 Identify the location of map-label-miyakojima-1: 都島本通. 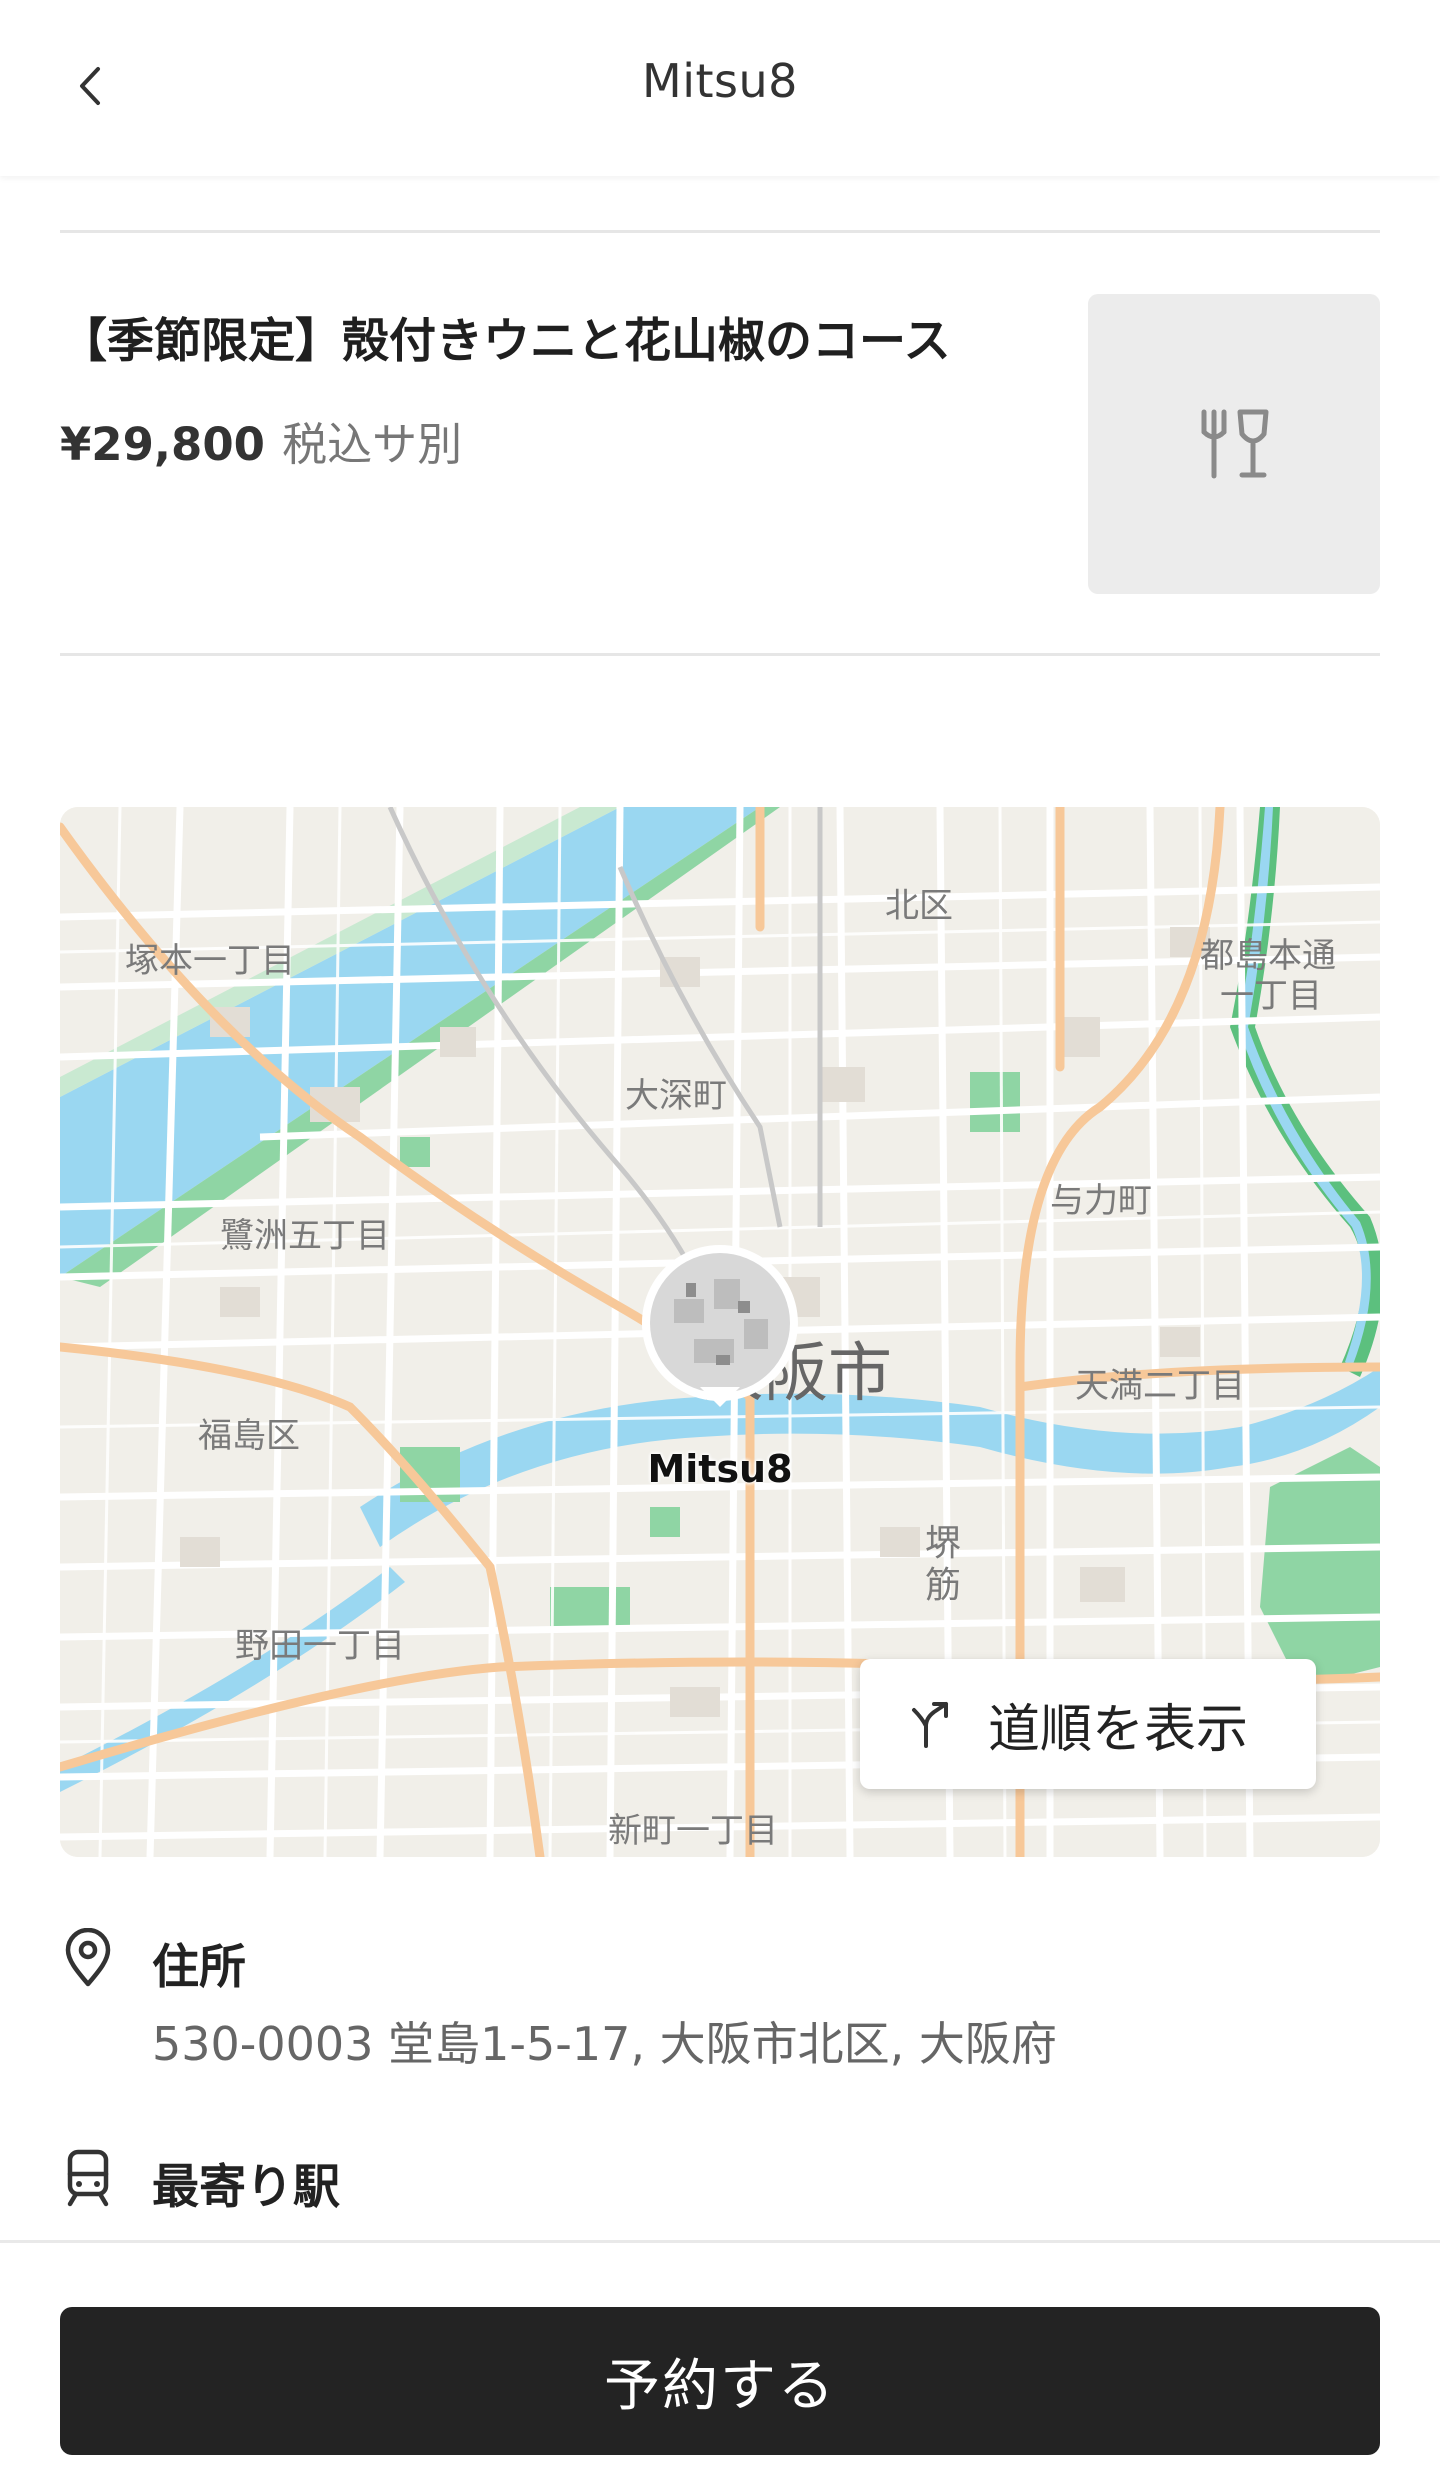
(1268, 956).